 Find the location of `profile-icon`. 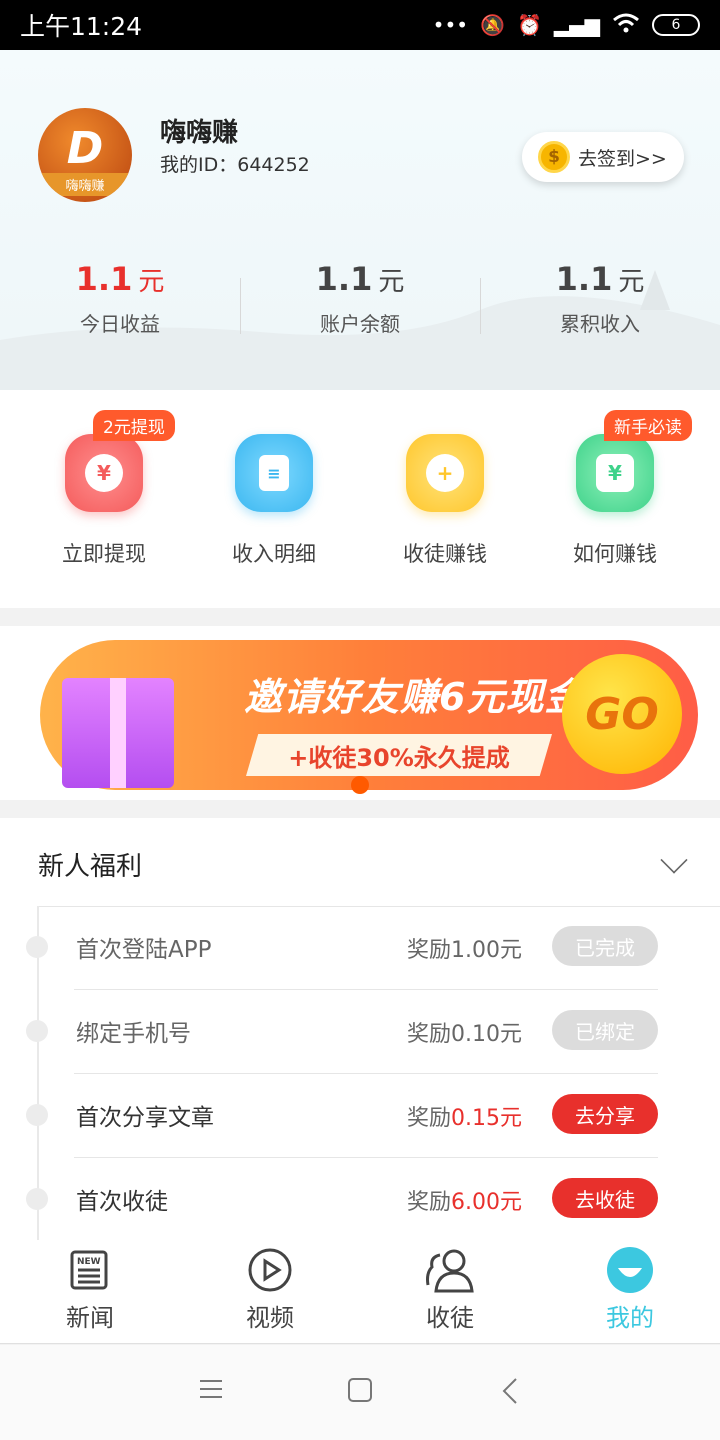

profile-icon is located at coordinates (630, 1270).